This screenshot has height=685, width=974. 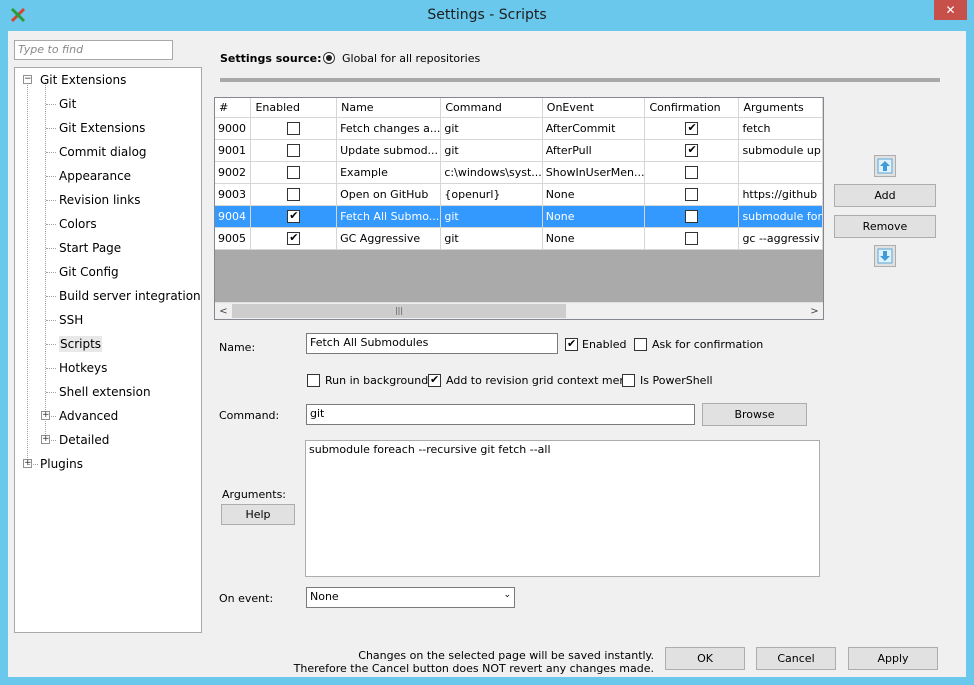 I want to click on tree-item-label: Revision links, so click(x=100, y=200).